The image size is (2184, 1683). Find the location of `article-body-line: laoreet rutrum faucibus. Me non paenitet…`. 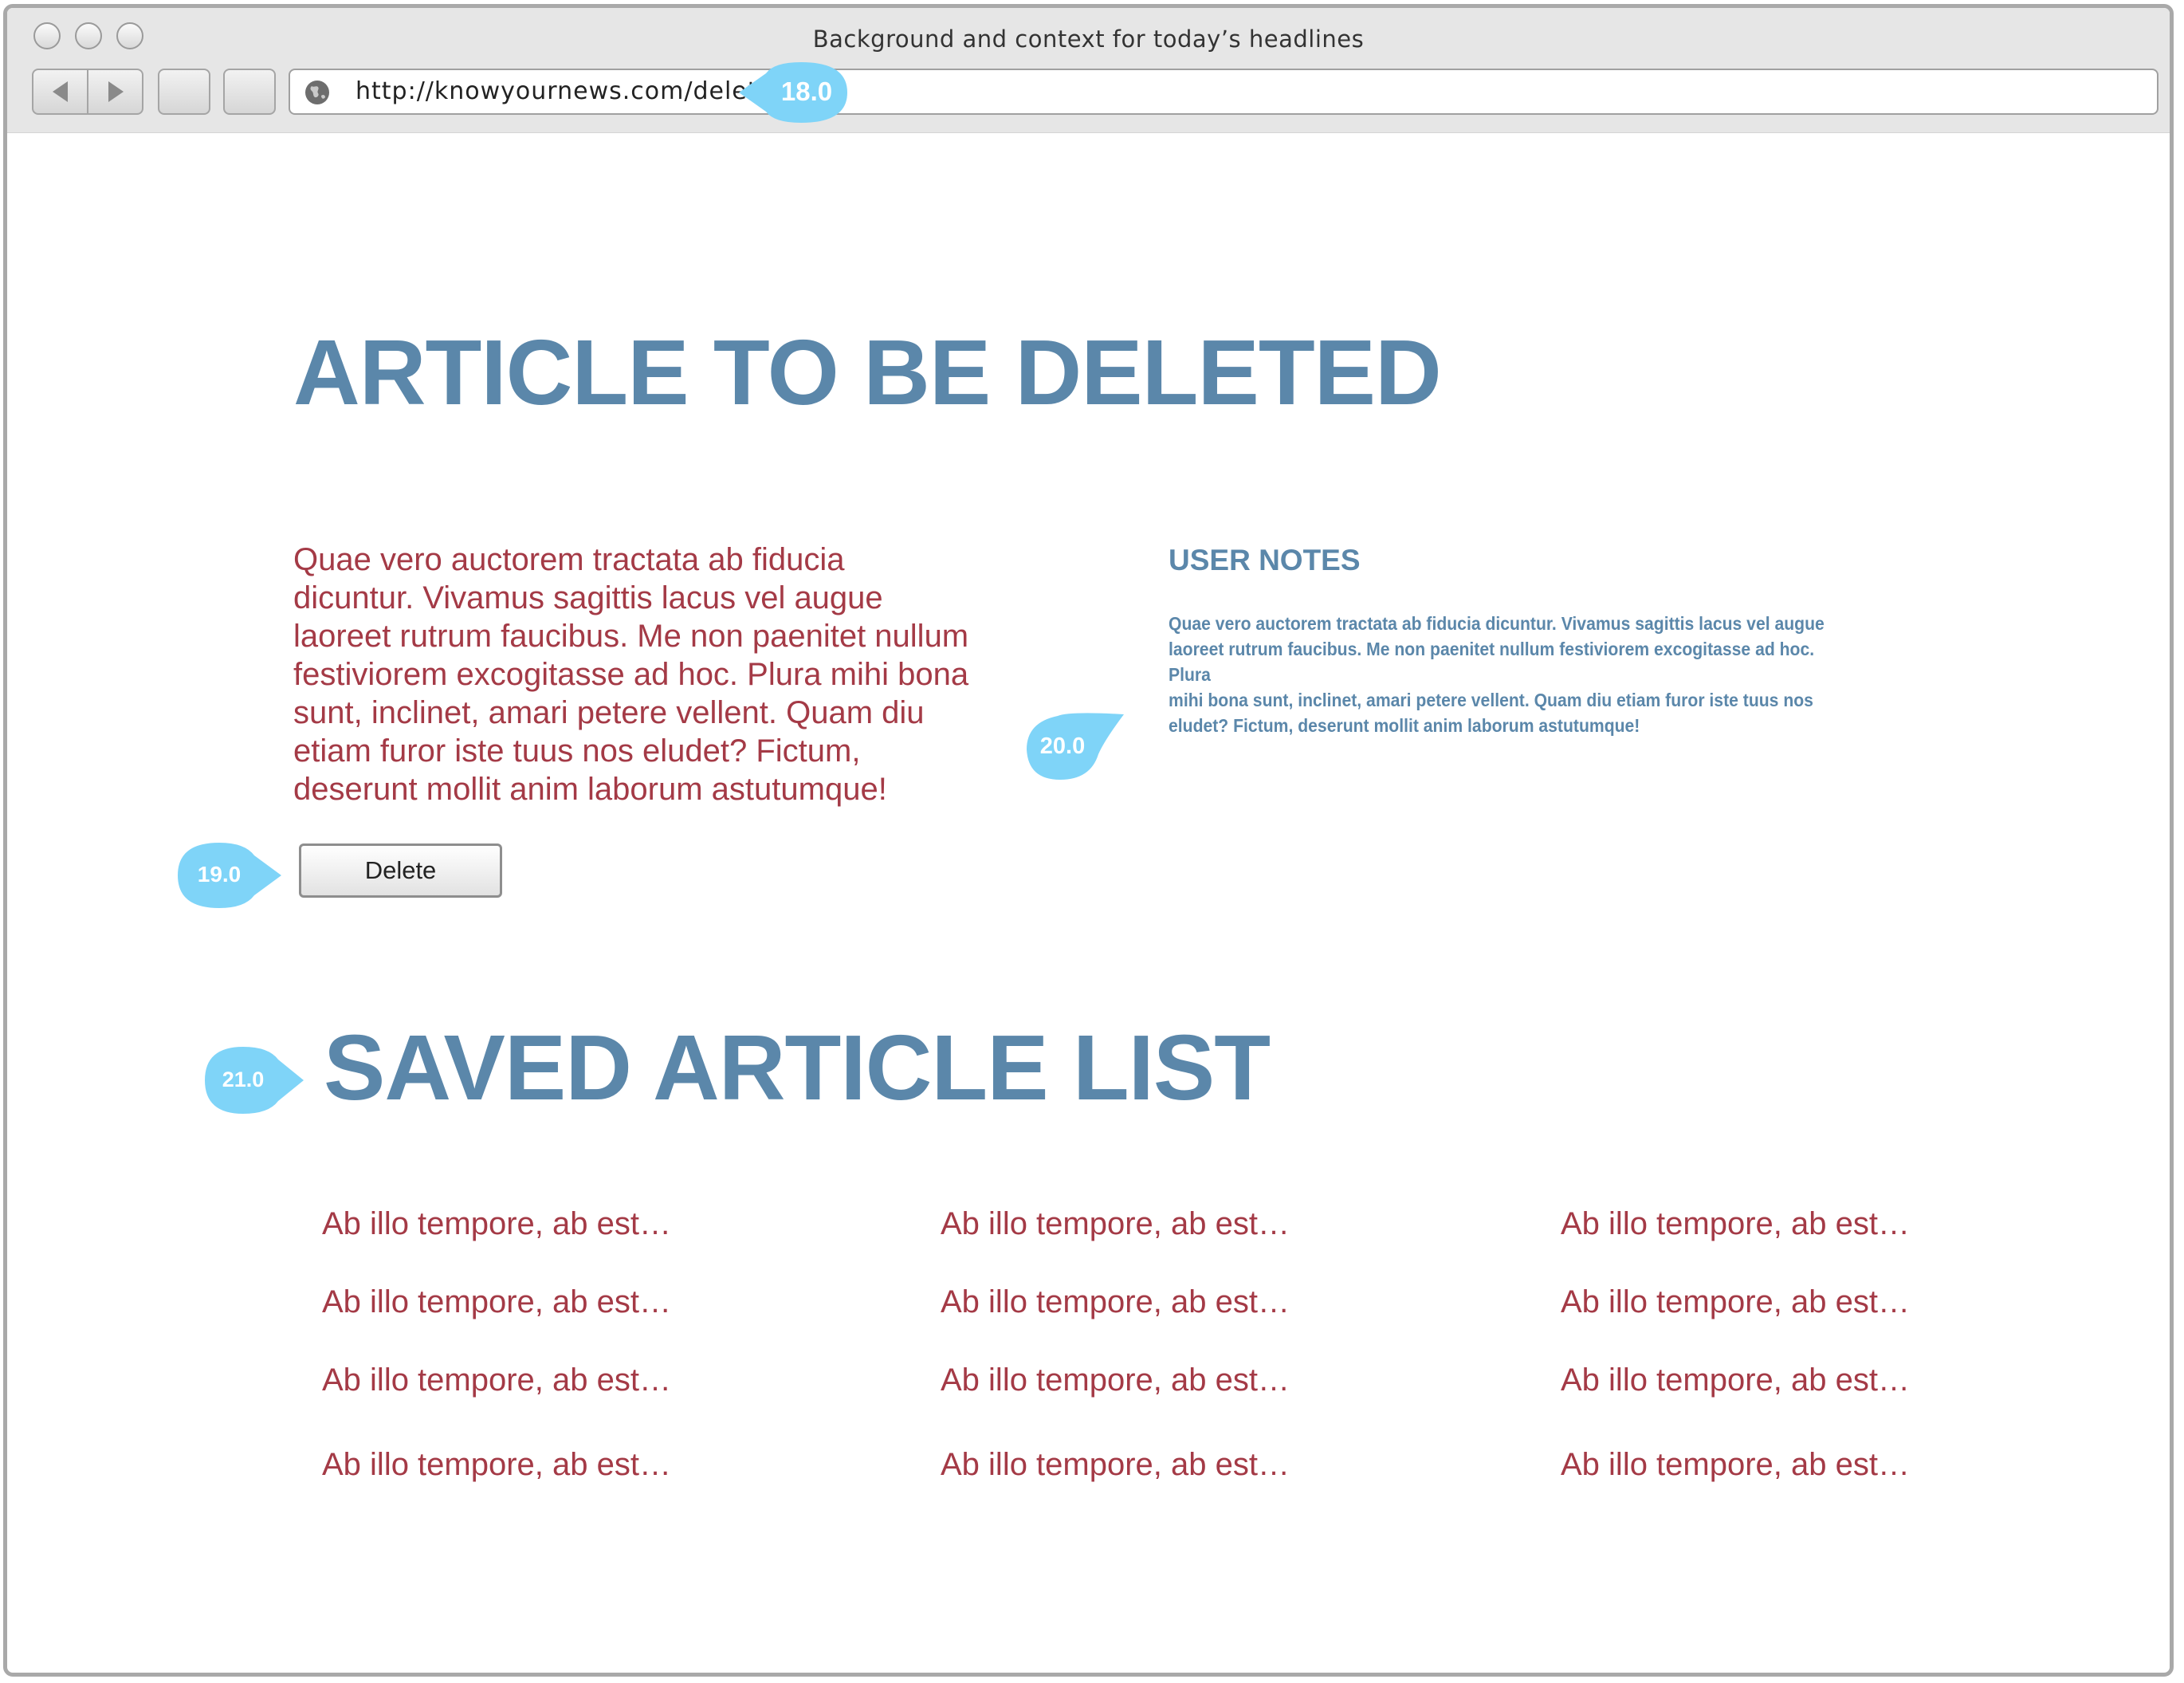

article-body-line: laoreet rutrum faucibus. Me non paenitet… is located at coordinates (631, 636).